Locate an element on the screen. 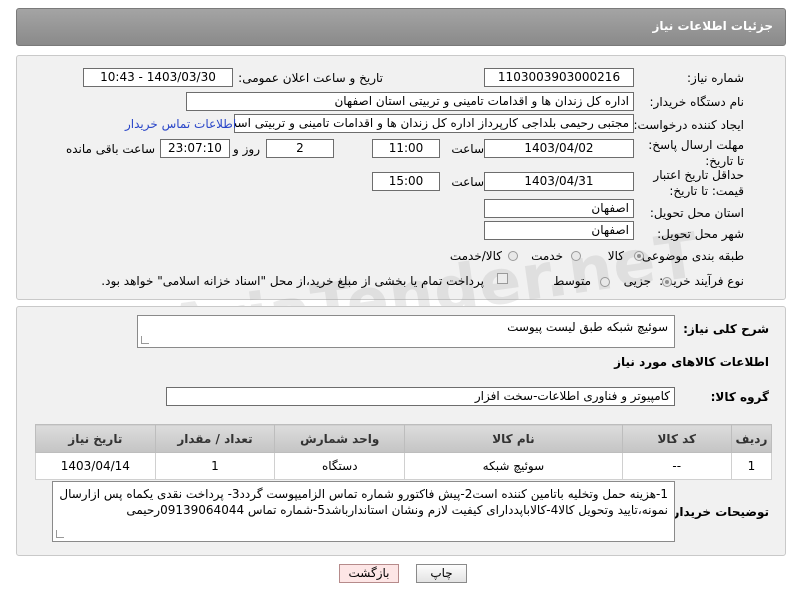 The width and height of the screenshot is (789, 598). announce-label: تاریخ و ساعت اعلان عمومی: is located at coordinates (310, 78).